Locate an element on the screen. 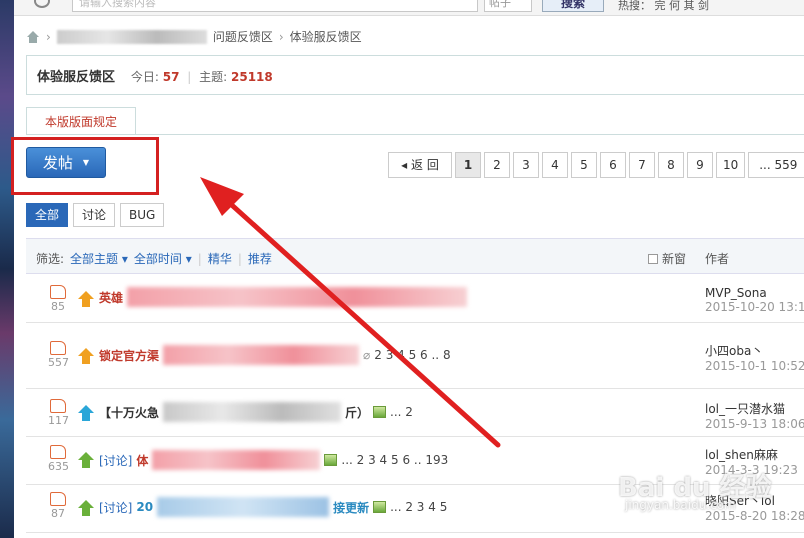  page-link: 9 is located at coordinates (700, 165).